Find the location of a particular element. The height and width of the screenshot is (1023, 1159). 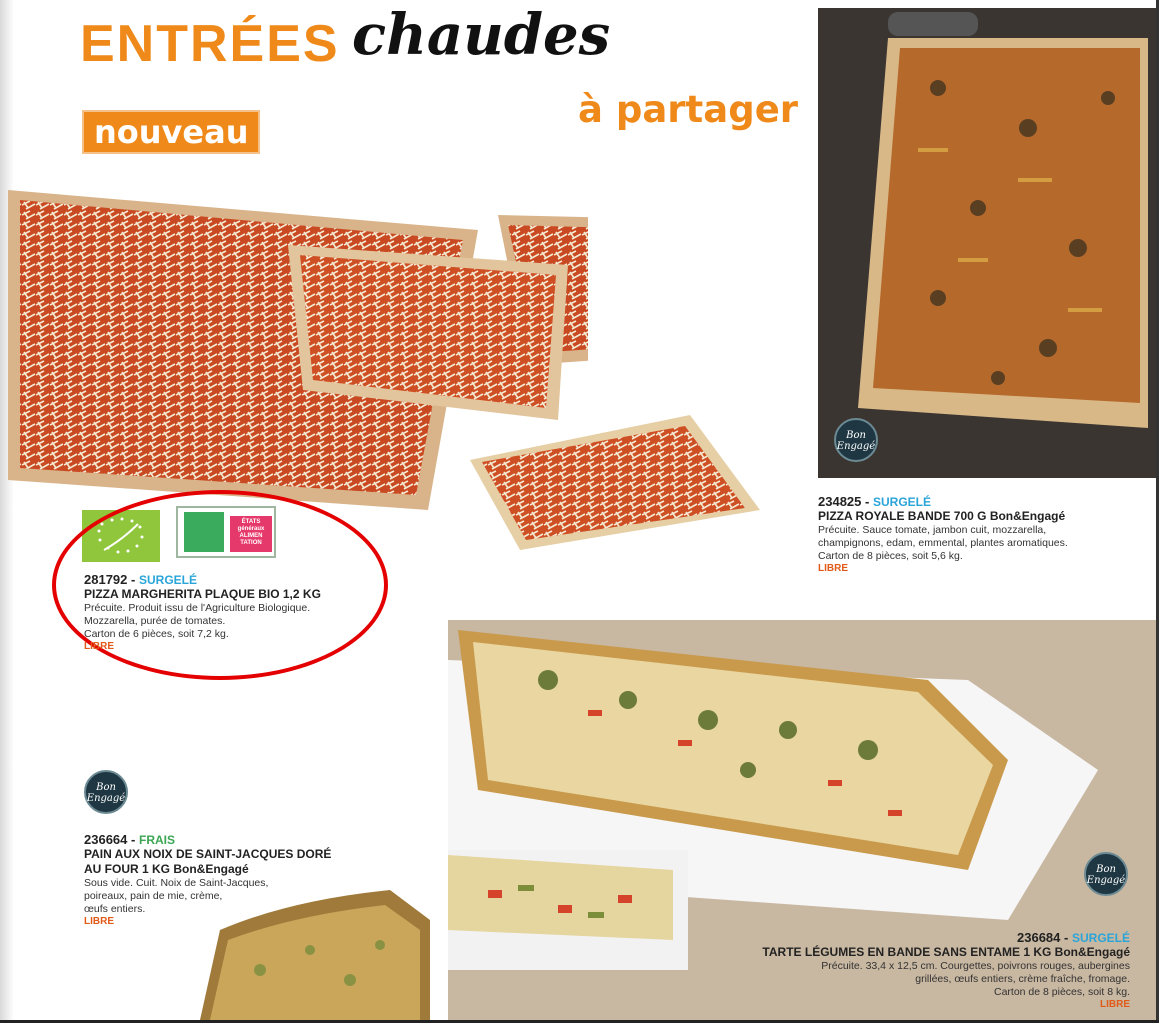

page-title-script: chaudes is located at coordinates (481, 35).